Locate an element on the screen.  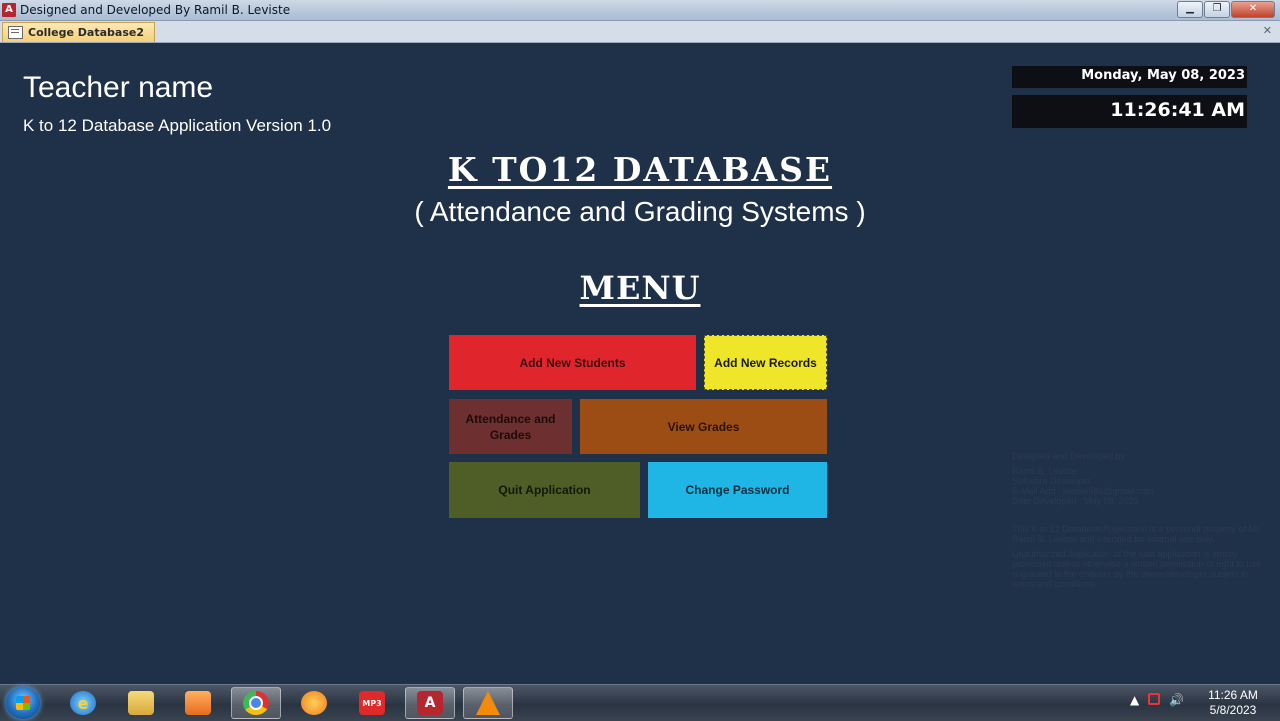
current-time: 11:26:41 AM is located at coordinates (1129, 111).